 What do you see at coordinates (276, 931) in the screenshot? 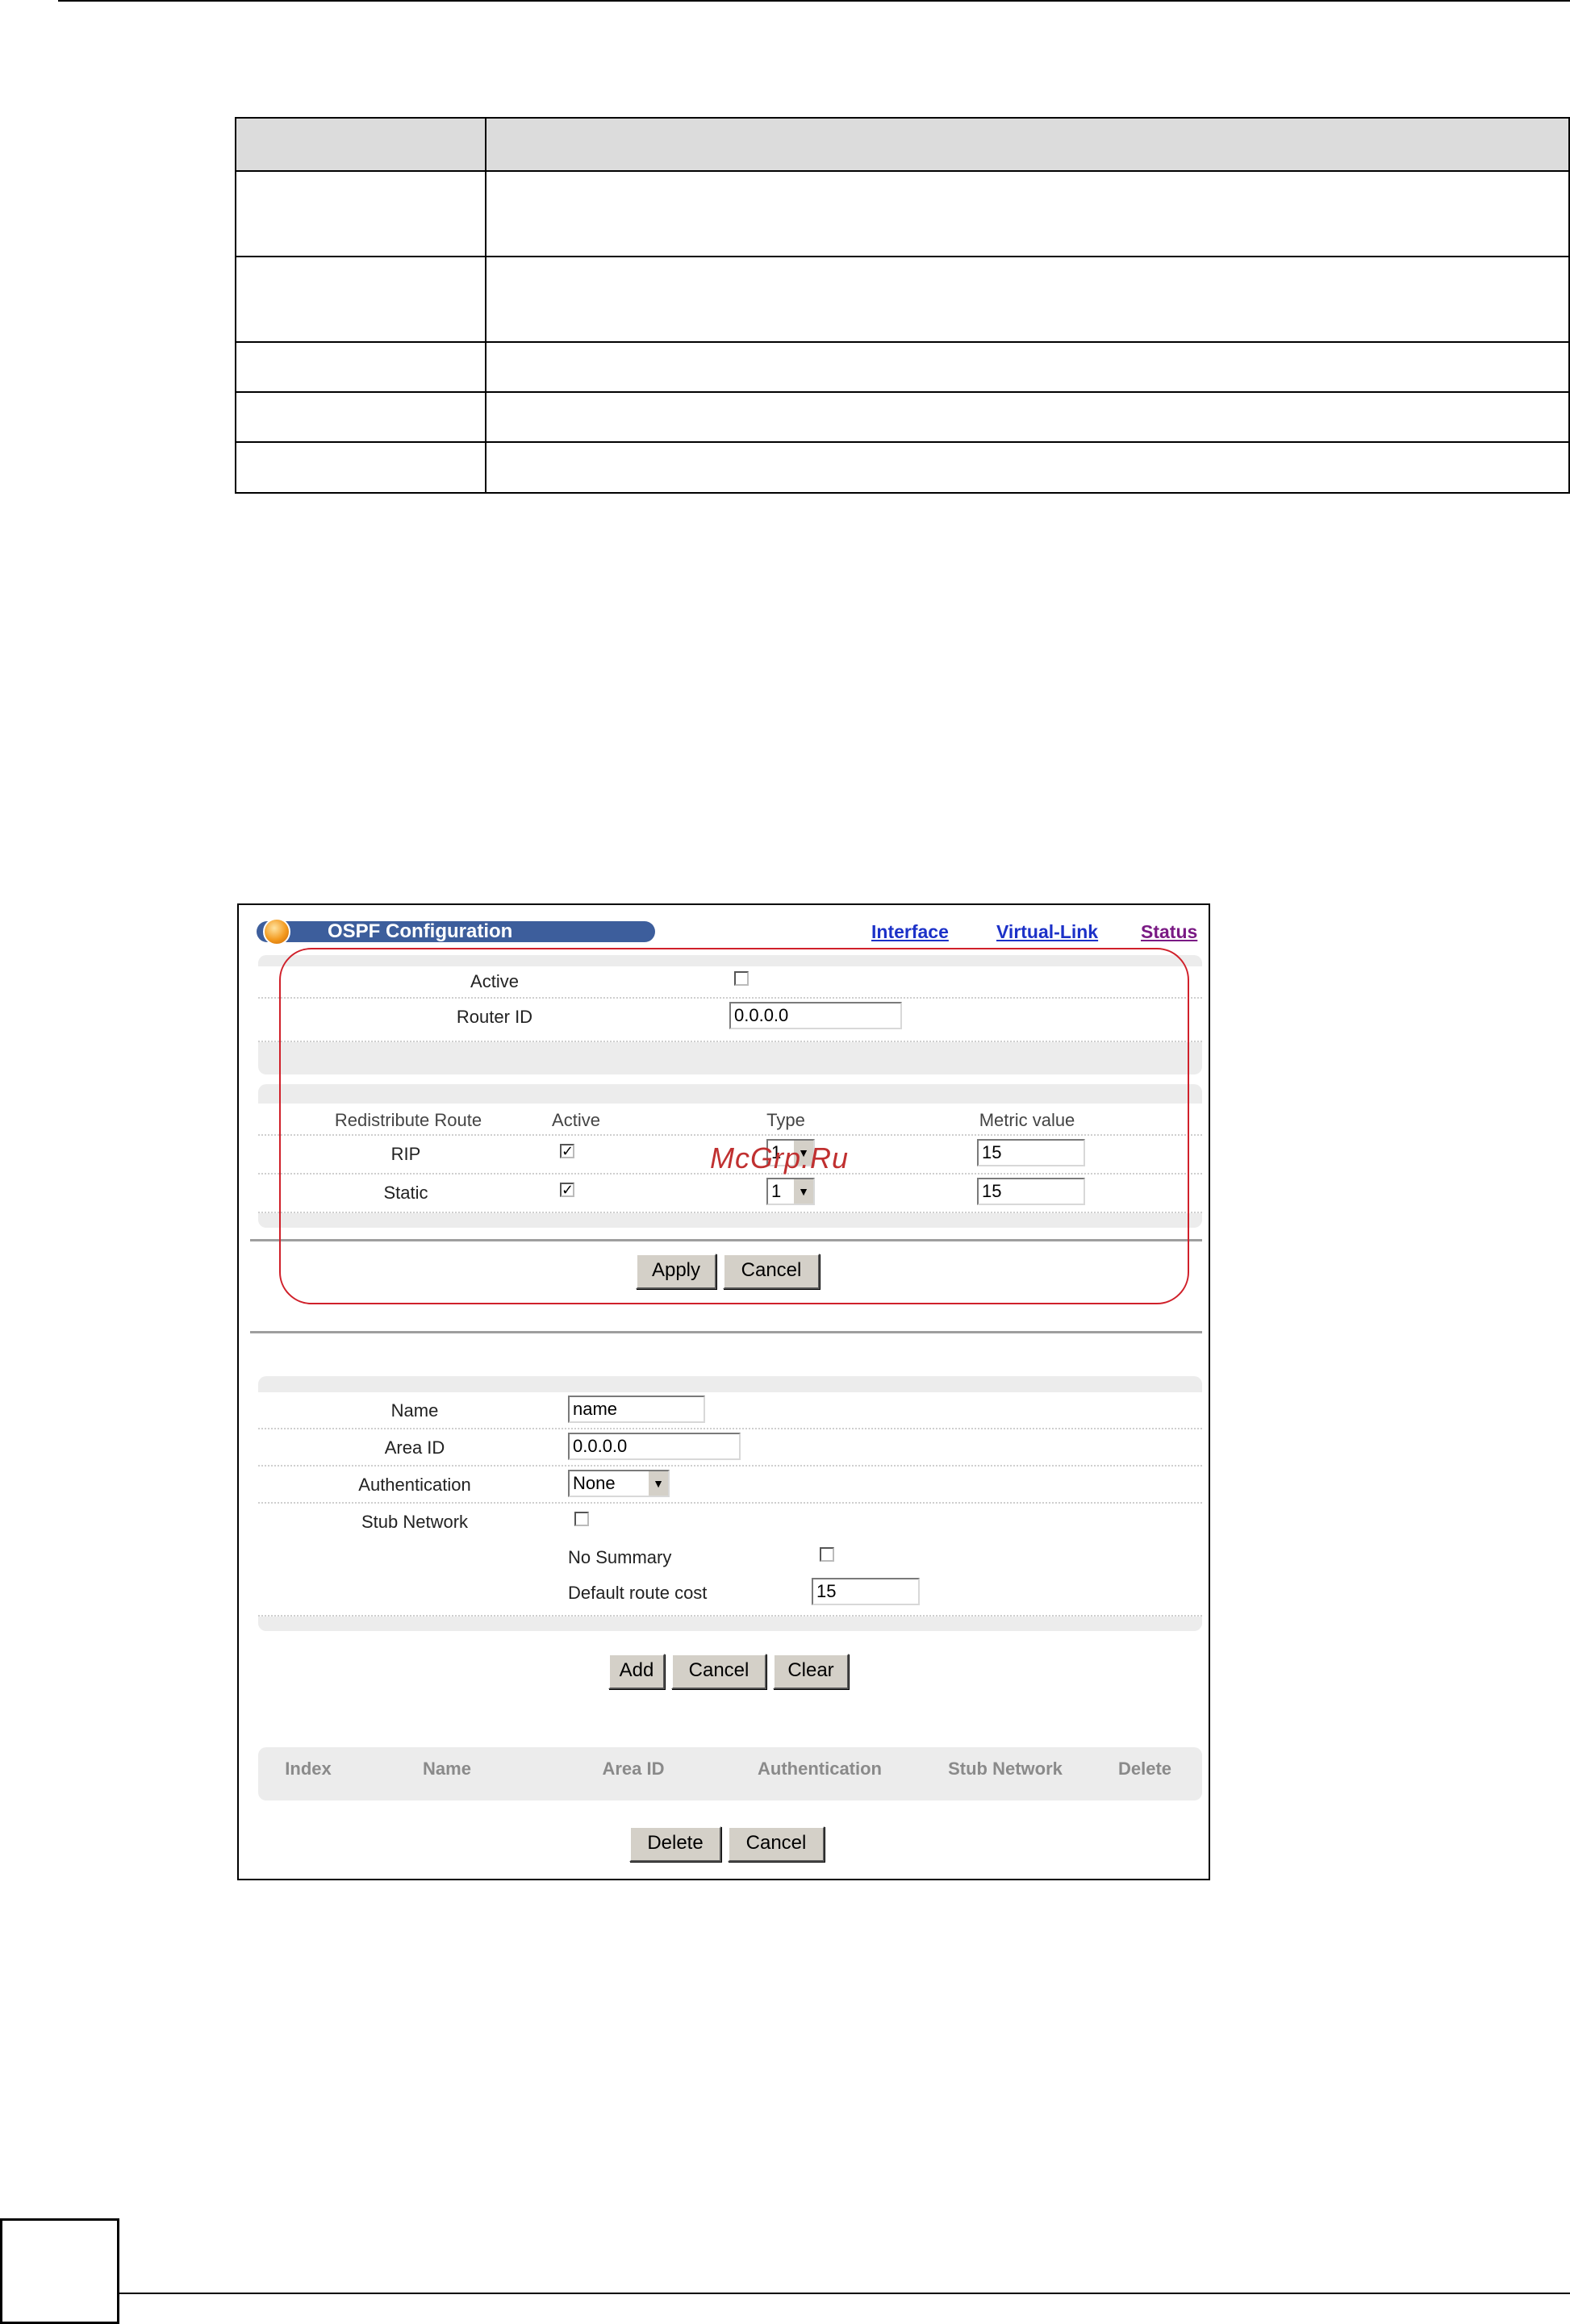
I see `orb-icon` at bounding box center [276, 931].